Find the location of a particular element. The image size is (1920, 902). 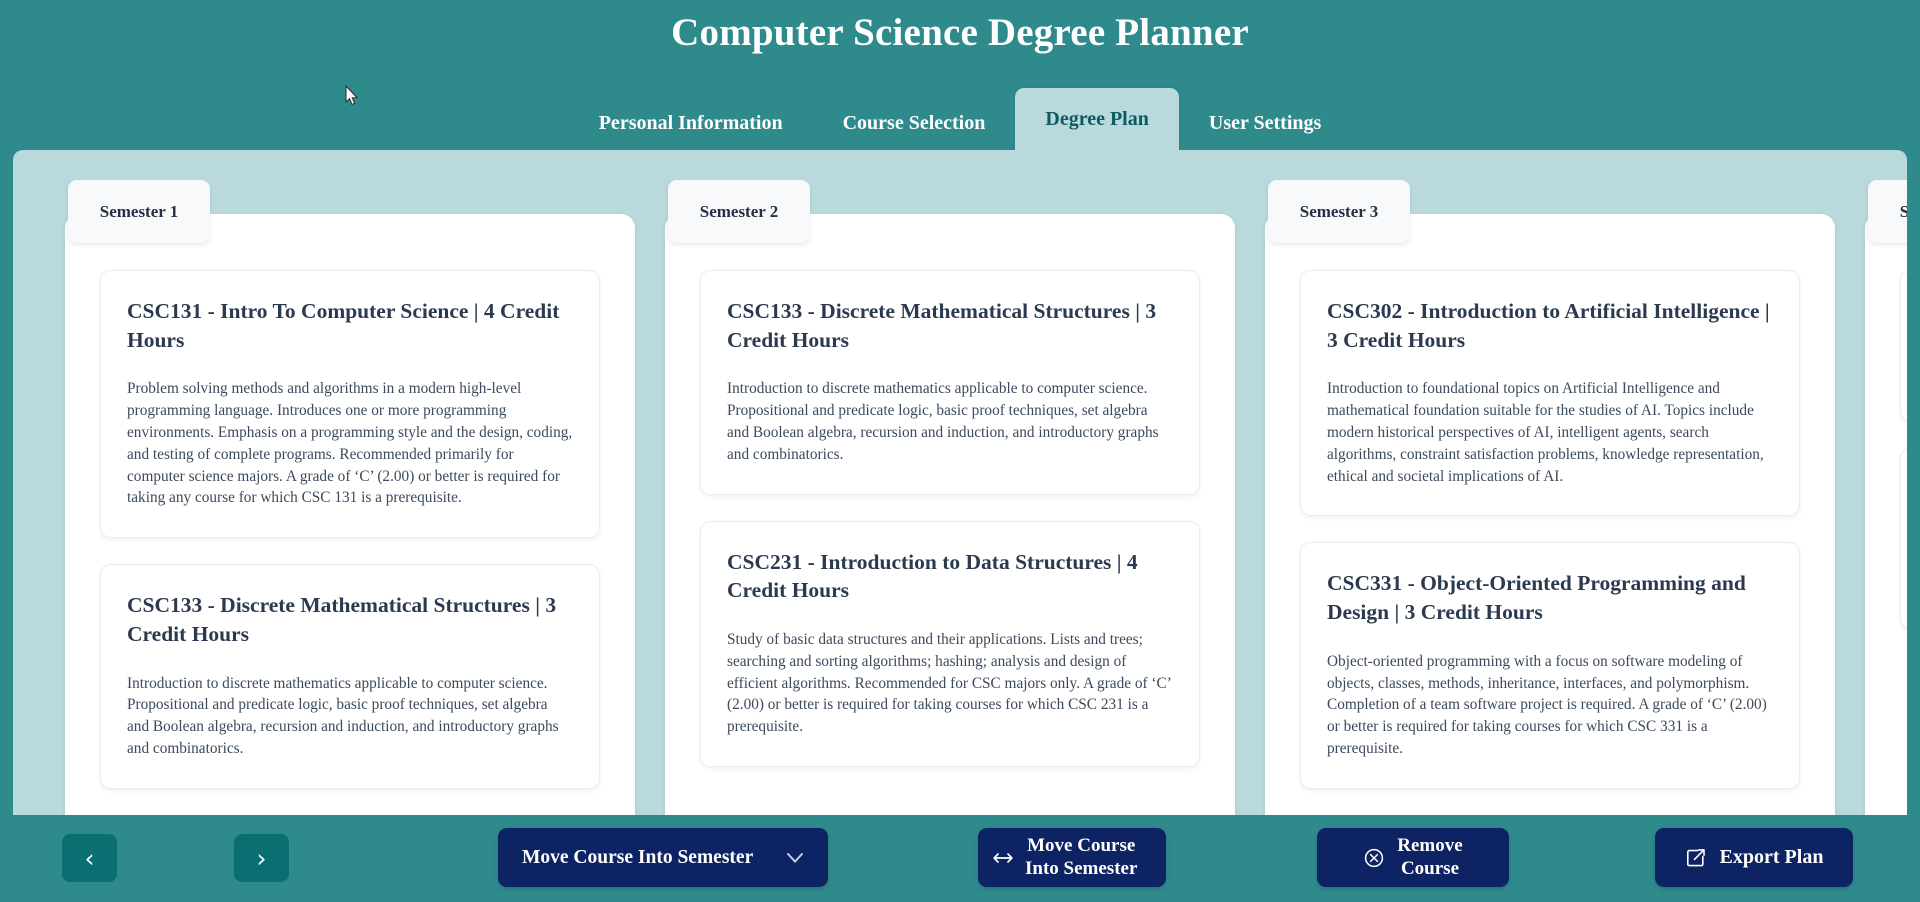

next-semester-button: › is located at coordinates (261, 858).